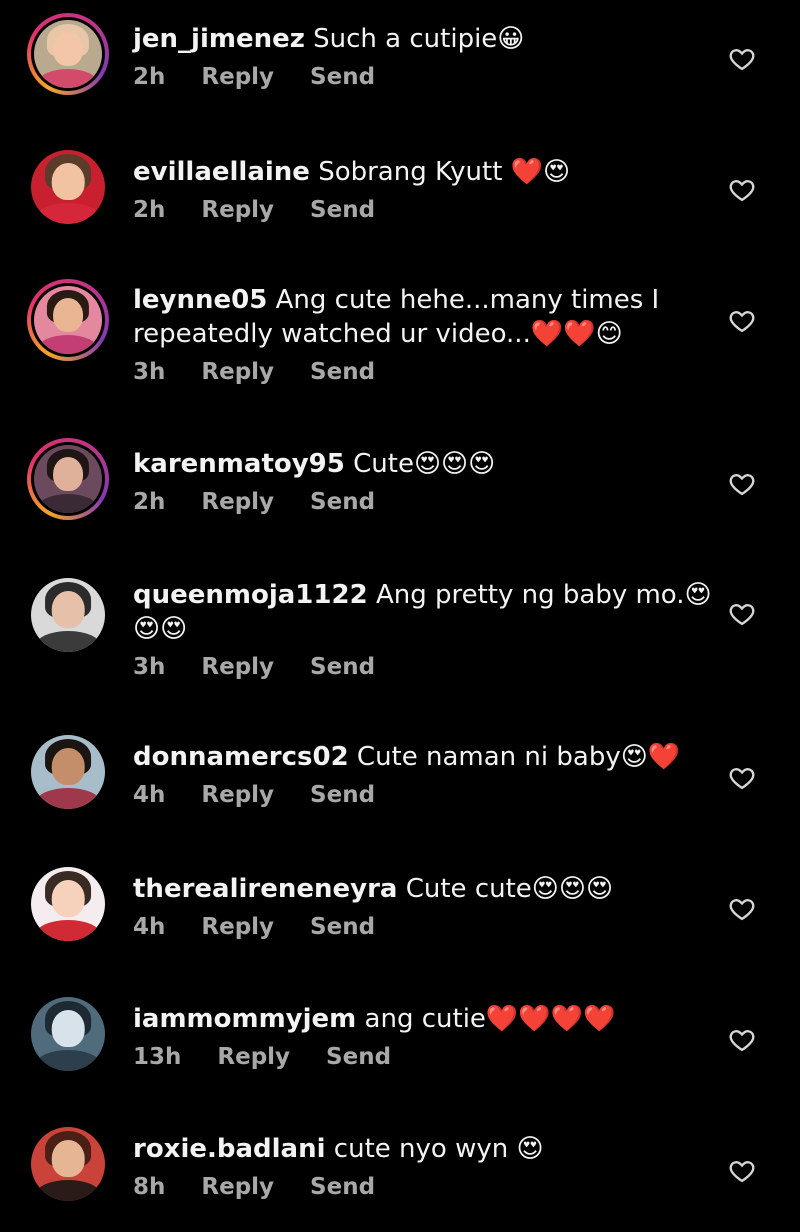 The width and height of the screenshot is (800, 1232). What do you see at coordinates (488, 757) in the screenshot?
I see `comment-message: Cute naman ni baby` at bounding box center [488, 757].